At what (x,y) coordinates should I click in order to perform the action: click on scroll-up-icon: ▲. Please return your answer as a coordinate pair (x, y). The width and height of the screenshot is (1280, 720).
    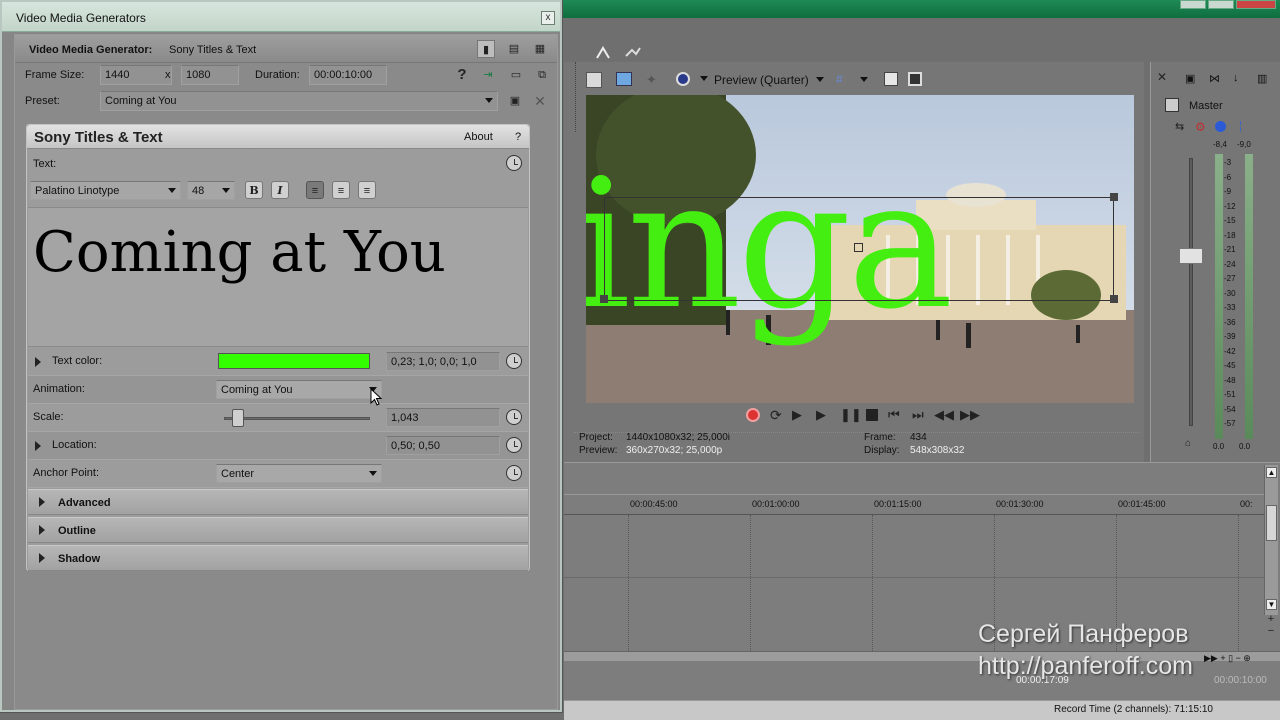
    Looking at the image, I should click on (1271, 472).